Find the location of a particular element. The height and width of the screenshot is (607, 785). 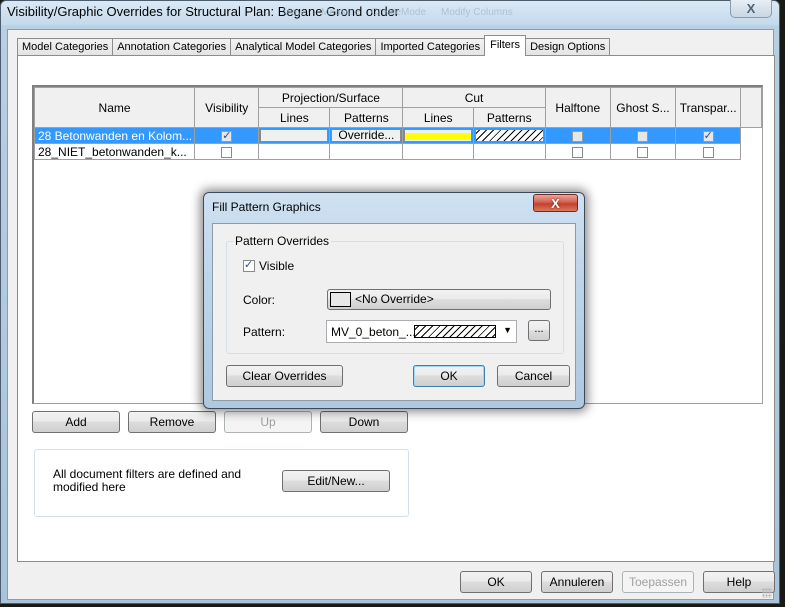

apply-button: Toepassen is located at coordinates (658, 582).